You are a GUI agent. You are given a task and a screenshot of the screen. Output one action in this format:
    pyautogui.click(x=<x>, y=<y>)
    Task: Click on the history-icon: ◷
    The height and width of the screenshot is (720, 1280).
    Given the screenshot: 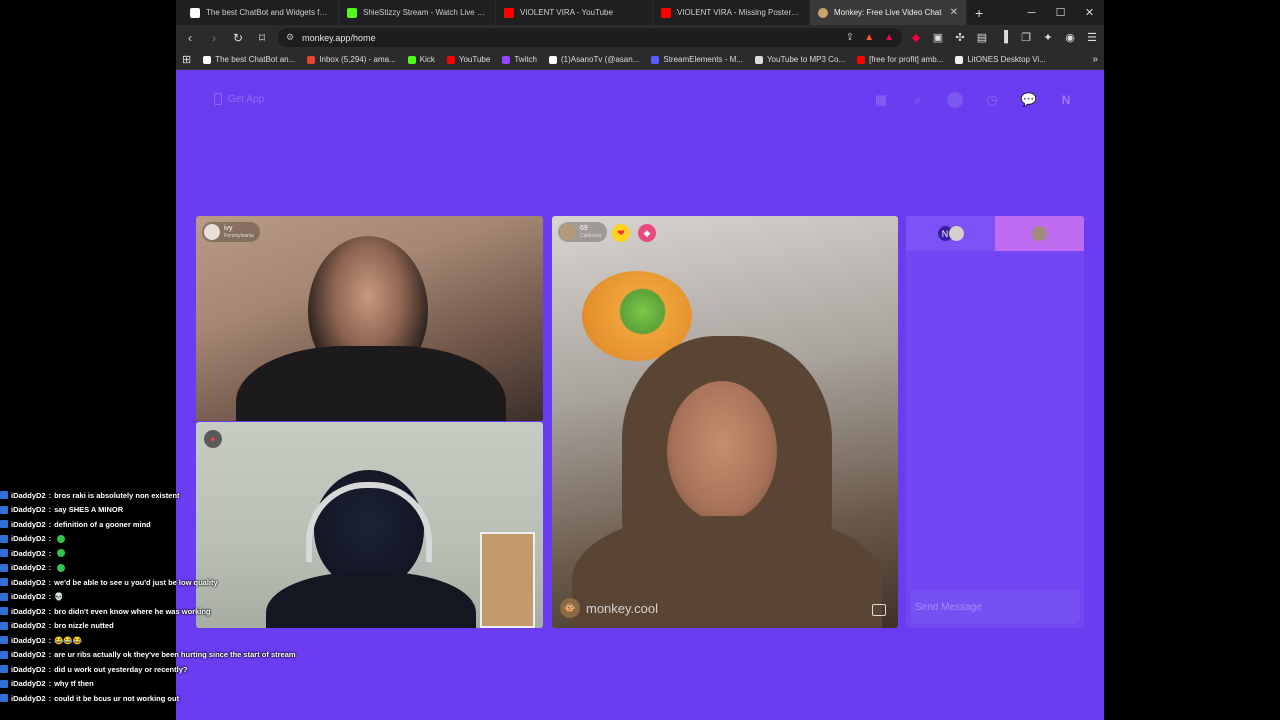 What is the action you would take?
    pyautogui.click(x=992, y=100)
    